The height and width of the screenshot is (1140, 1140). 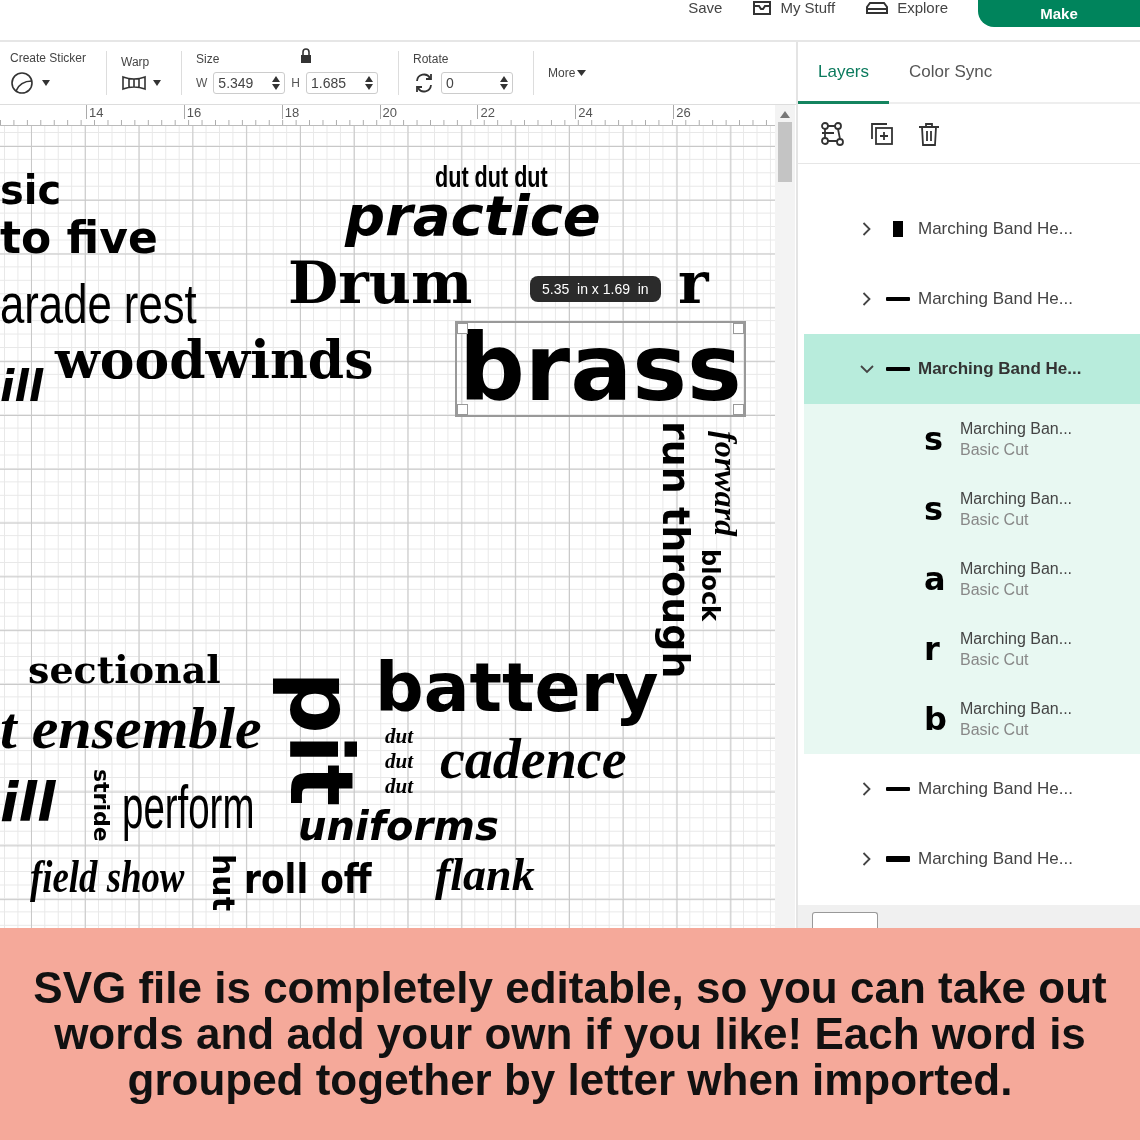 I want to click on create-sticker-label: Create Sticker, so click(x=48, y=58).